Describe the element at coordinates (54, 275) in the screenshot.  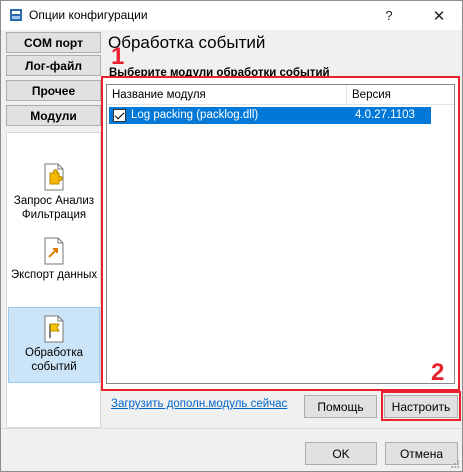
I see `nav-item-label: Экспорт данных` at that location.